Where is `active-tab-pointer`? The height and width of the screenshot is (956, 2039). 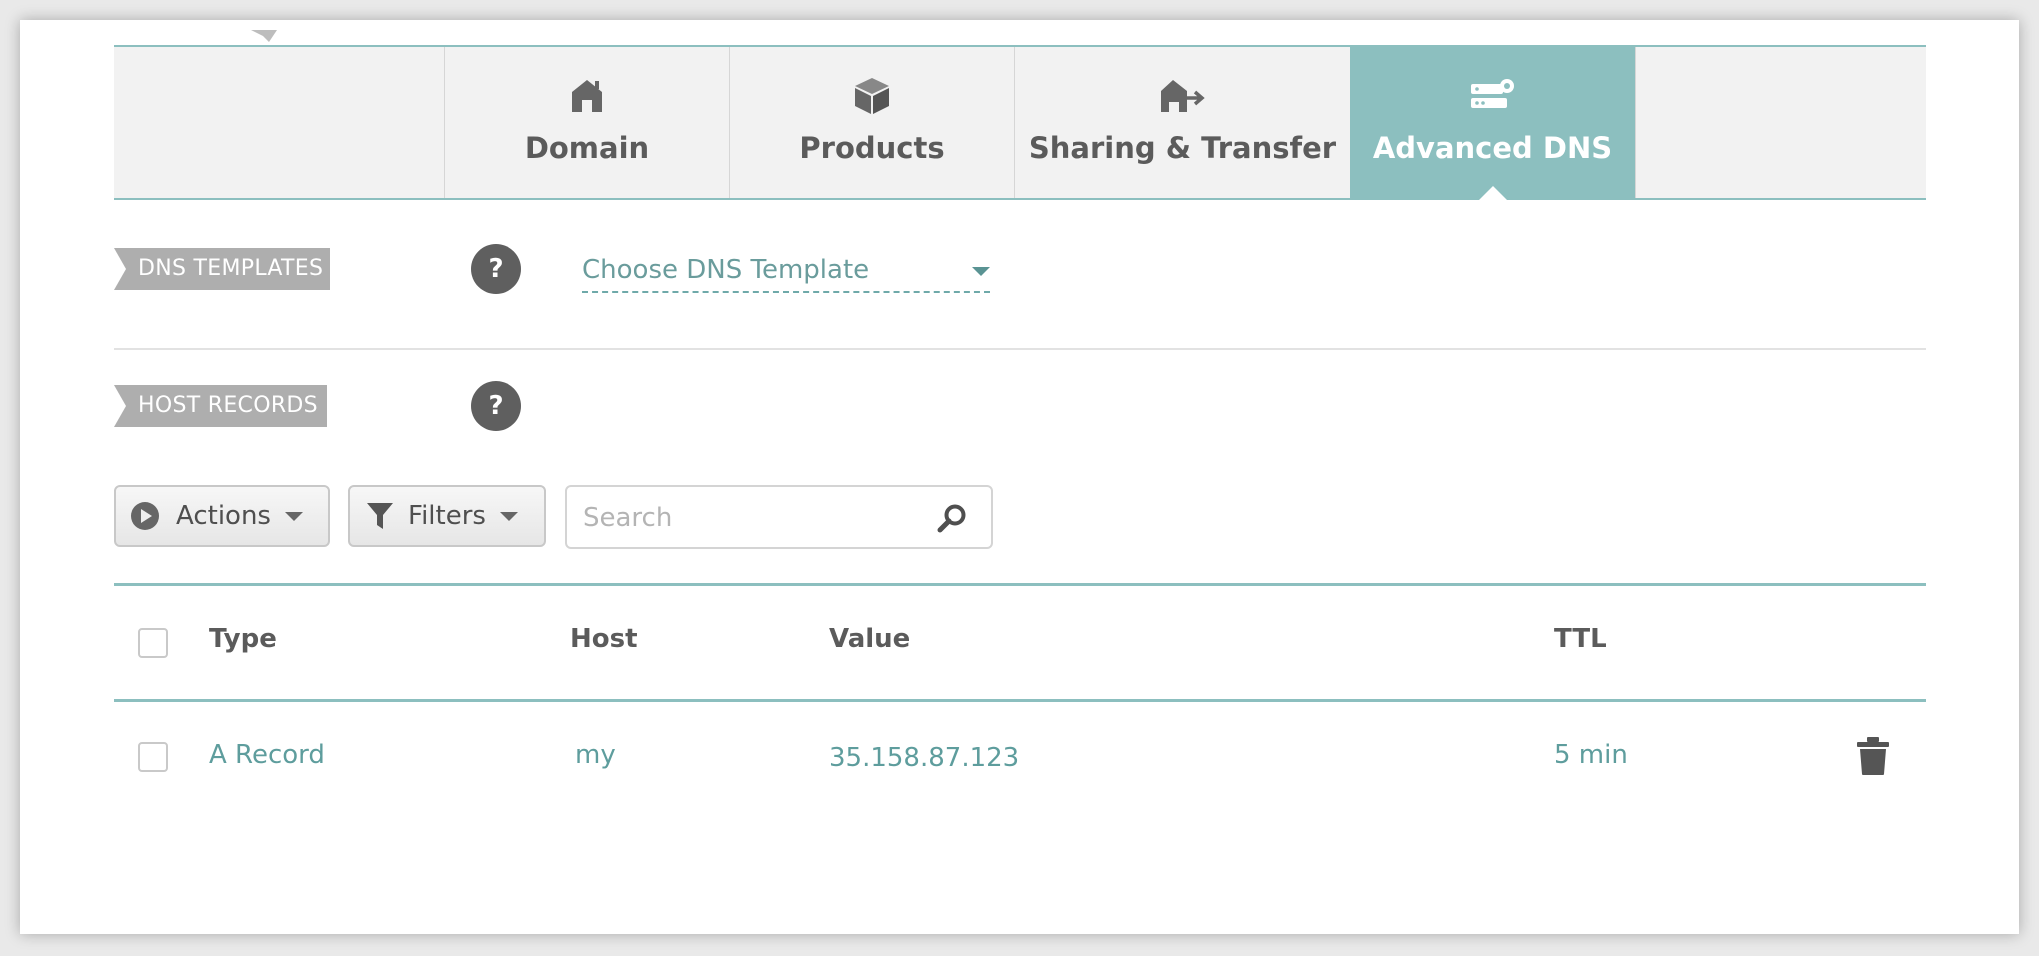
active-tab-pointer is located at coordinates (1492, 193).